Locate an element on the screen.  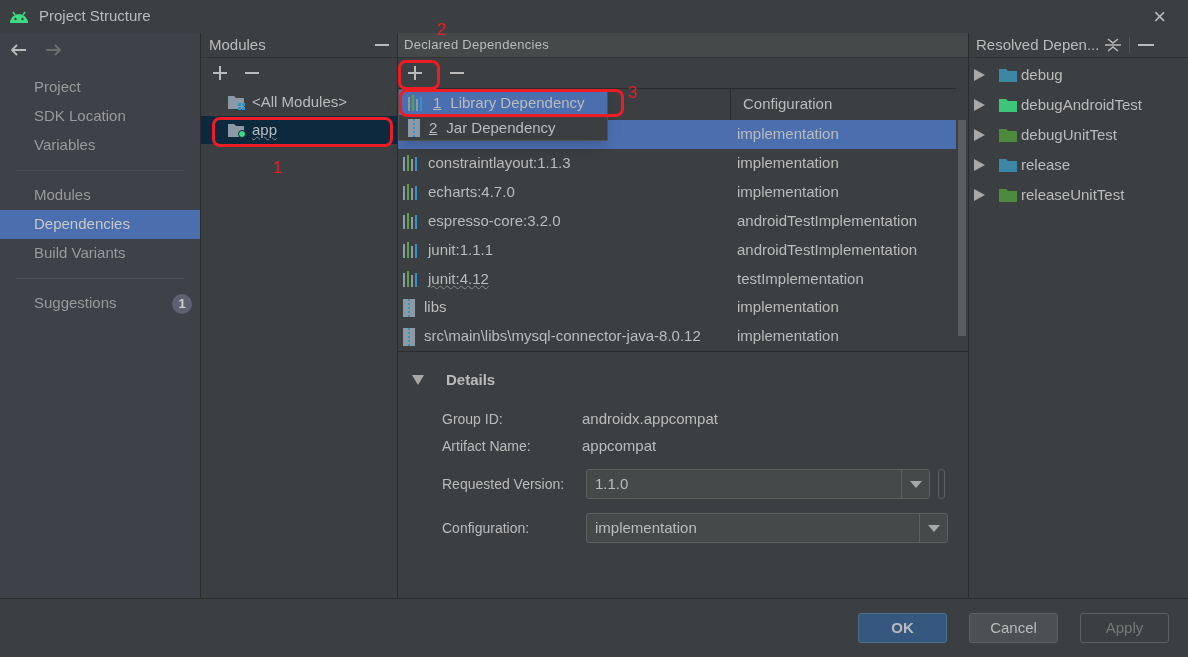
menu-item-label: 2 Jar Dependency is located at coordinates (492, 127).